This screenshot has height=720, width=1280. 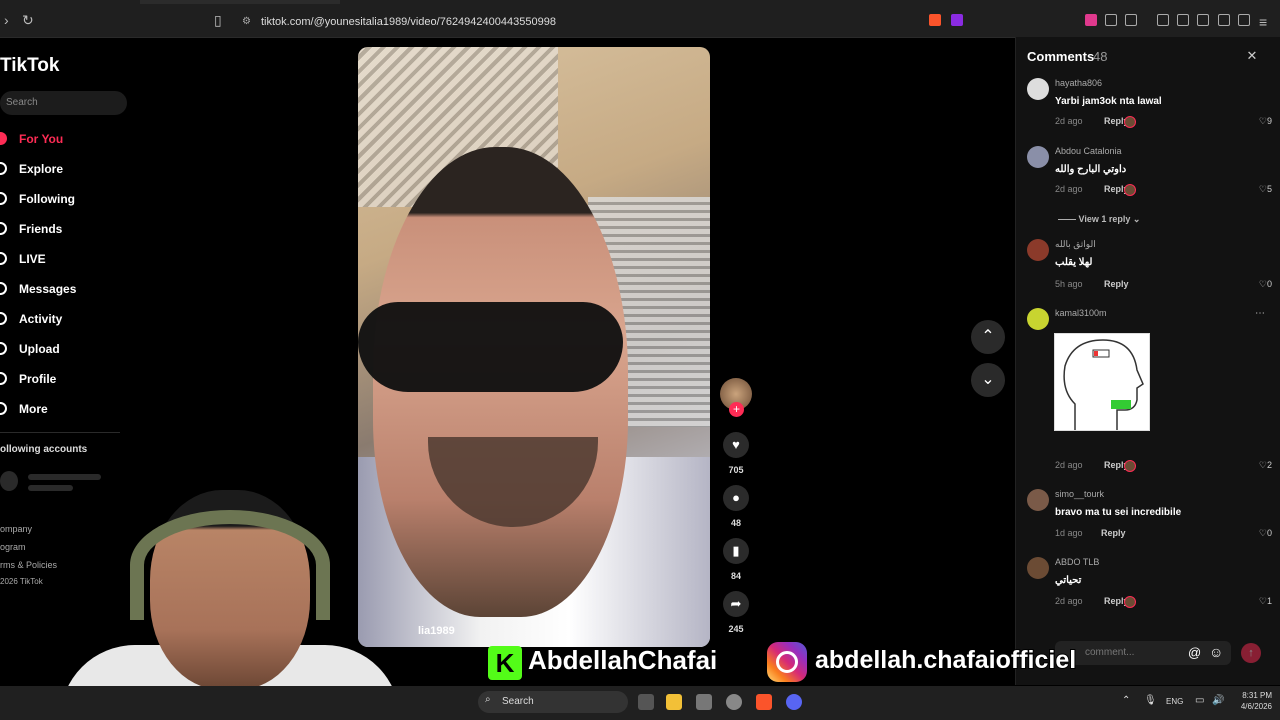 I want to click on previous-video-button: ⌃, so click(x=988, y=337).